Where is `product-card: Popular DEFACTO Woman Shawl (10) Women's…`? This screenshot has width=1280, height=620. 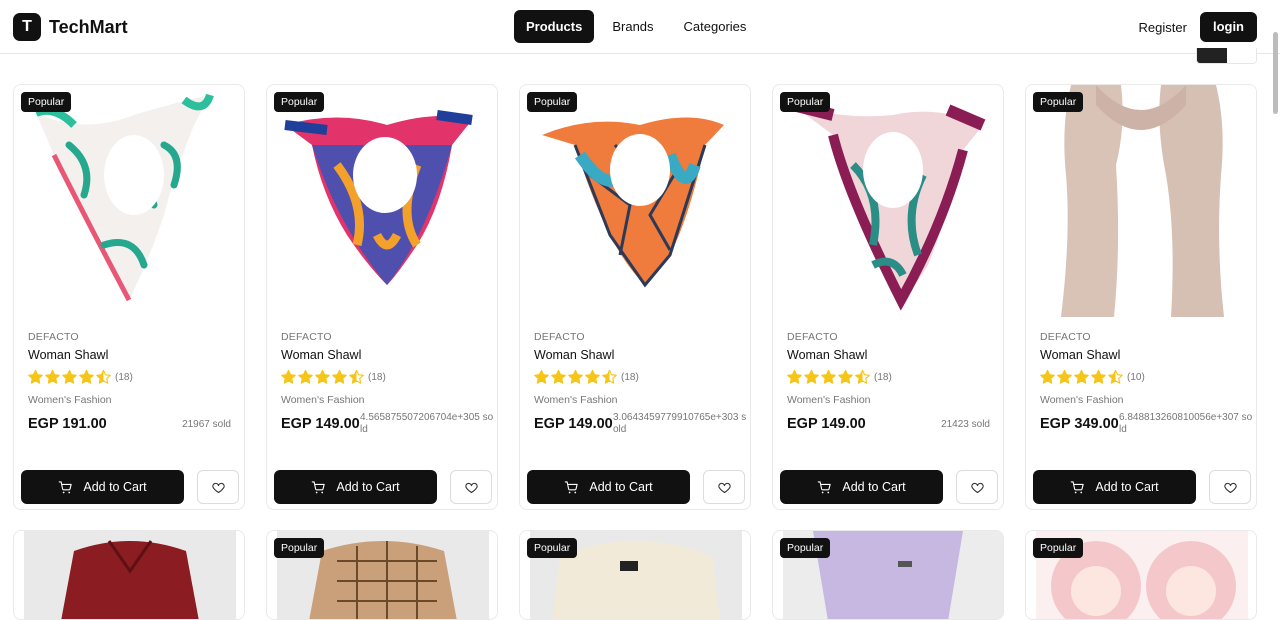
product-card: Popular DEFACTO Woman Shawl (10) Women's… is located at coordinates (1141, 297).